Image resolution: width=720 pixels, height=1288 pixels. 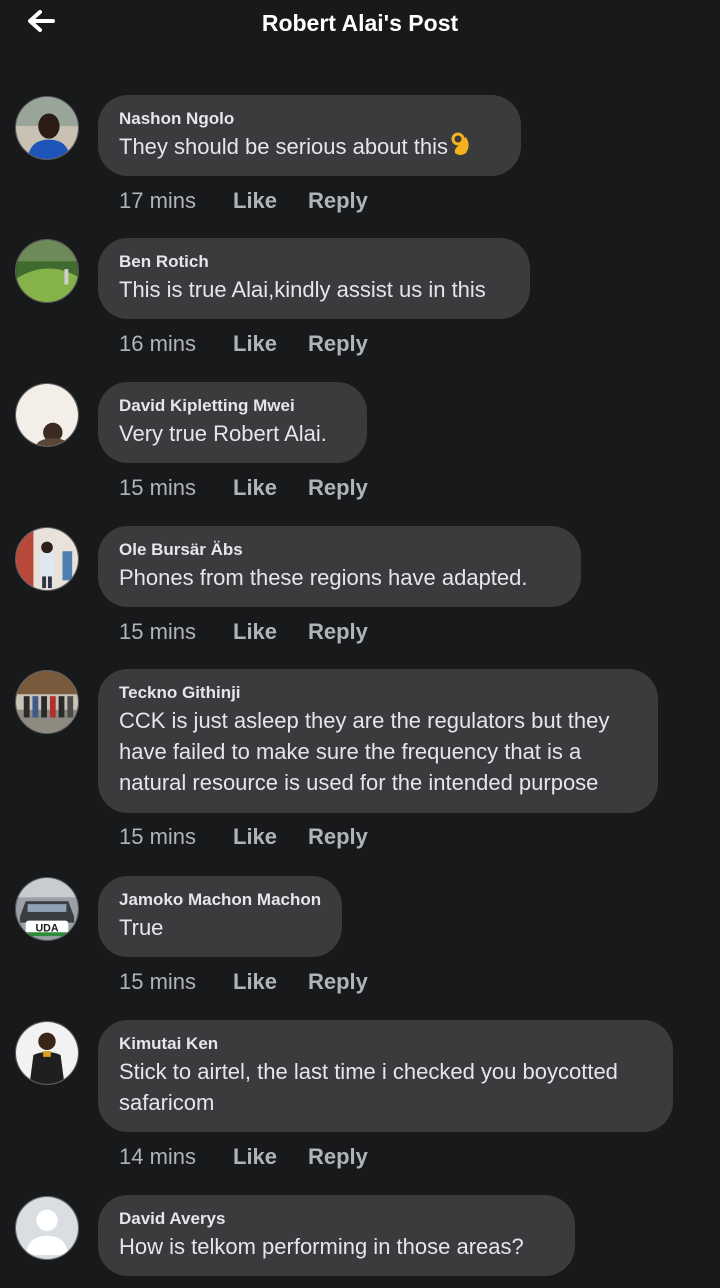 What do you see at coordinates (313, 262) in the screenshot?
I see `comment-author: Ben Rotich` at bounding box center [313, 262].